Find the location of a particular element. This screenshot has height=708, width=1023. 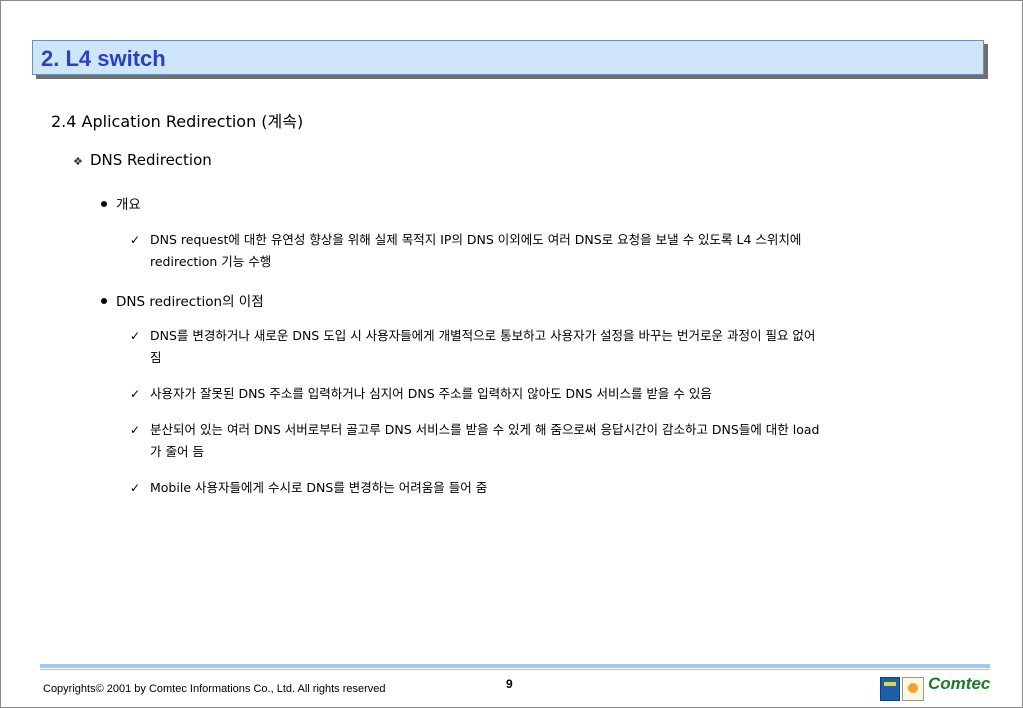

footer-divider is located at coordinates (515, 666).